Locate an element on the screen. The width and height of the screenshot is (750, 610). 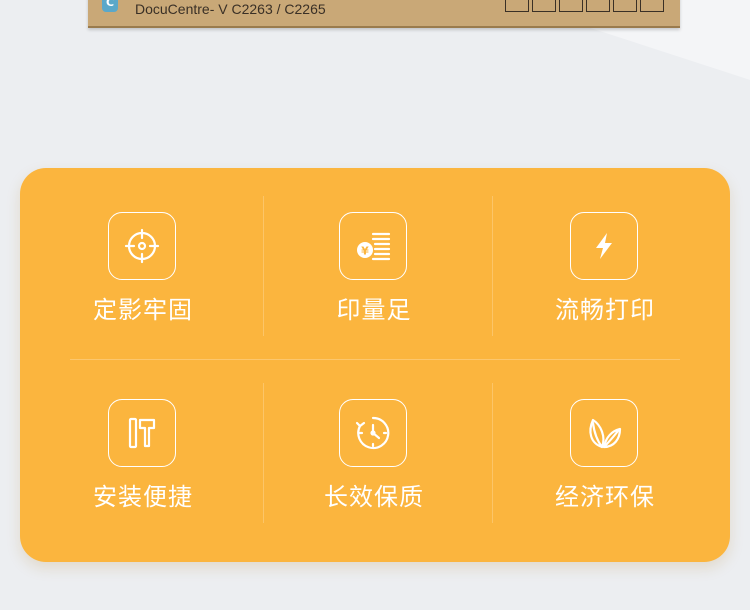
this-side-up-icon is located at coordinates (544, 6).